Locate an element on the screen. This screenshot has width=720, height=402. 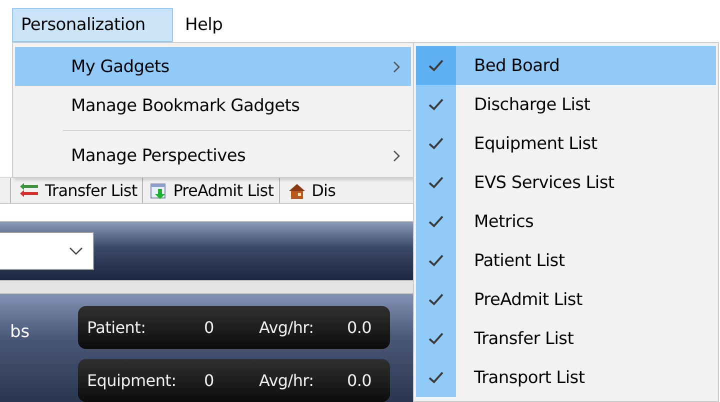
menu-item: PreAdmit List is located at coordinates (566, 299).